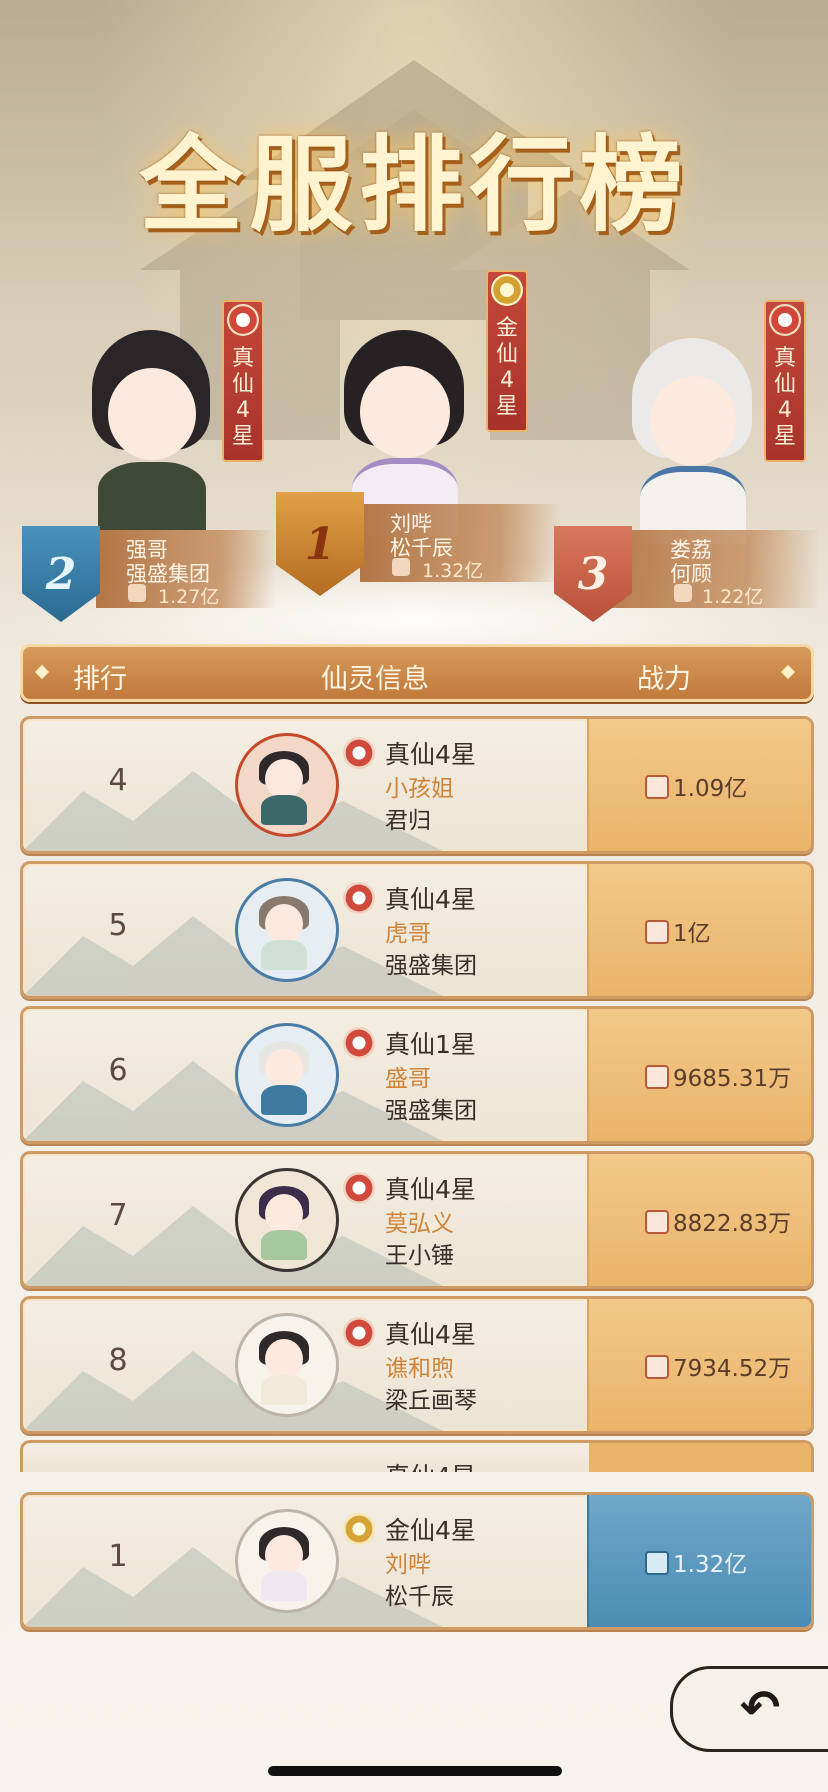 This screenshot has width=828, height=1792. I want to click on page-title: 全服排行榜, so click(413, 184).